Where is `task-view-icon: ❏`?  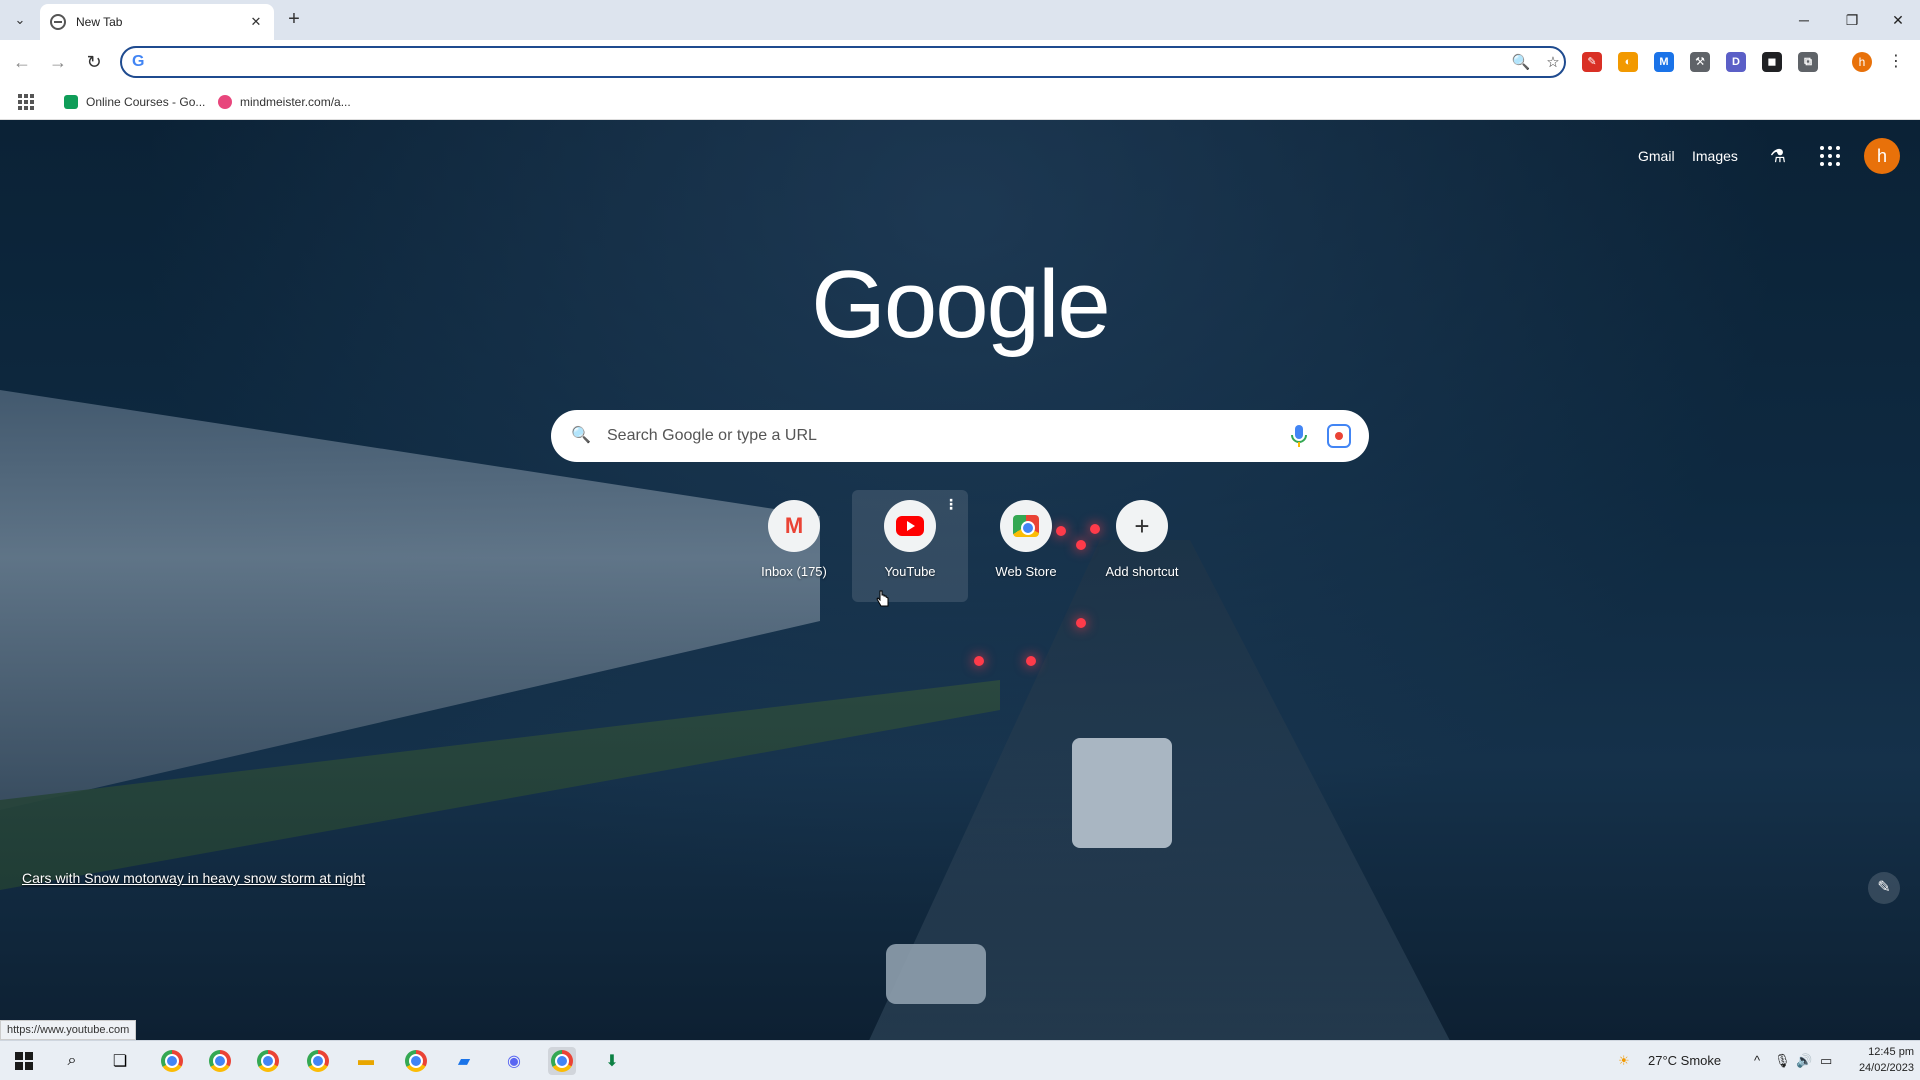 task-view-icon: ❏ is located at coordinates (120, 1061).